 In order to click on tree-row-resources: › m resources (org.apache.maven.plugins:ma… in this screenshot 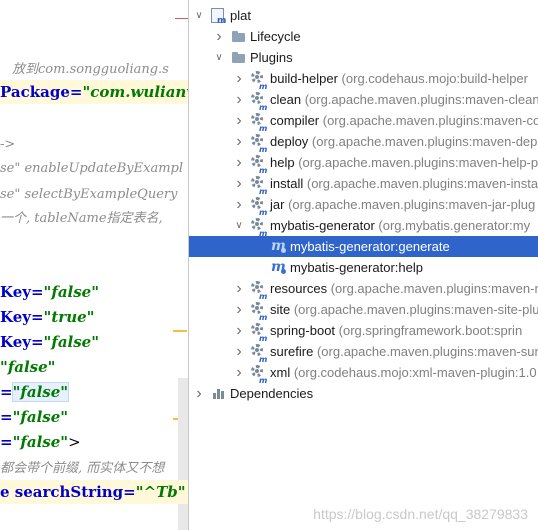, I will do `click(363, 289)`.